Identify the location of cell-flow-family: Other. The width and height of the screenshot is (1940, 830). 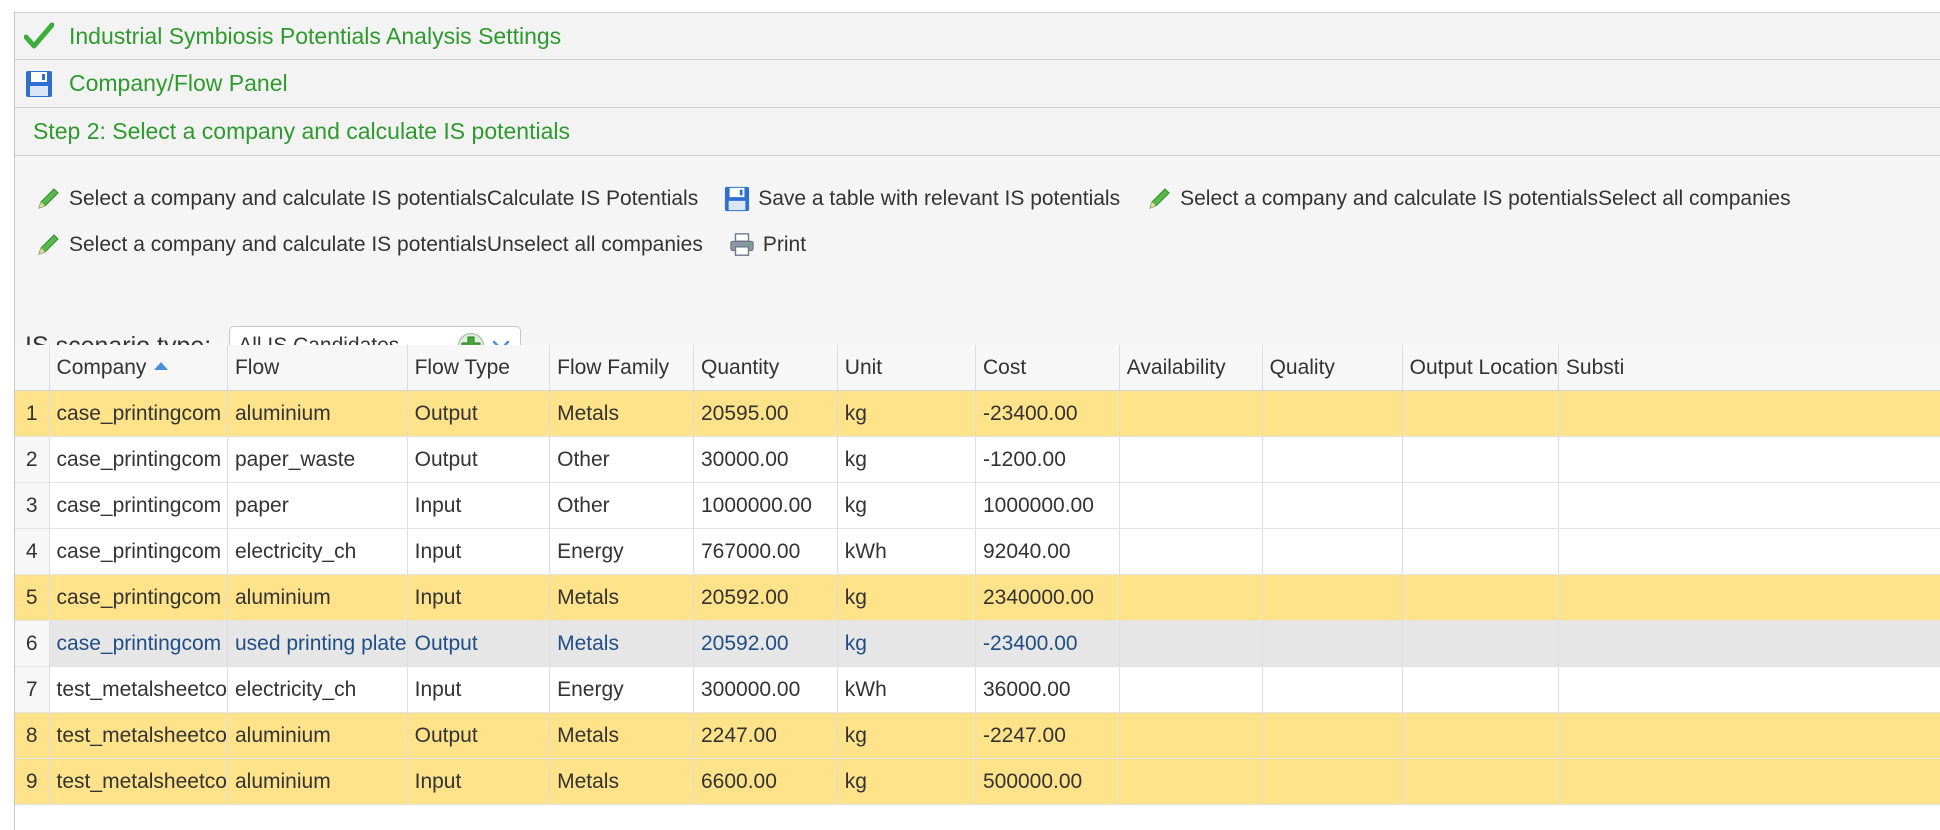
(621, 459).